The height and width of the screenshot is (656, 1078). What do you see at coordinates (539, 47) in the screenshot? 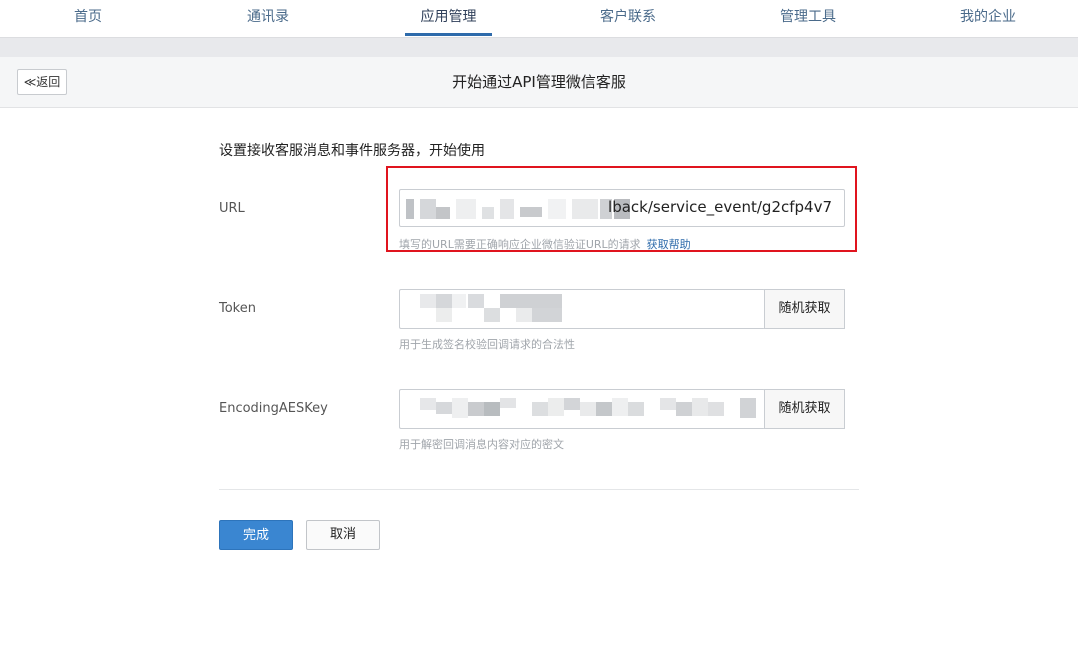
I see `nav-separator-band` at bounding box center [539, 47].